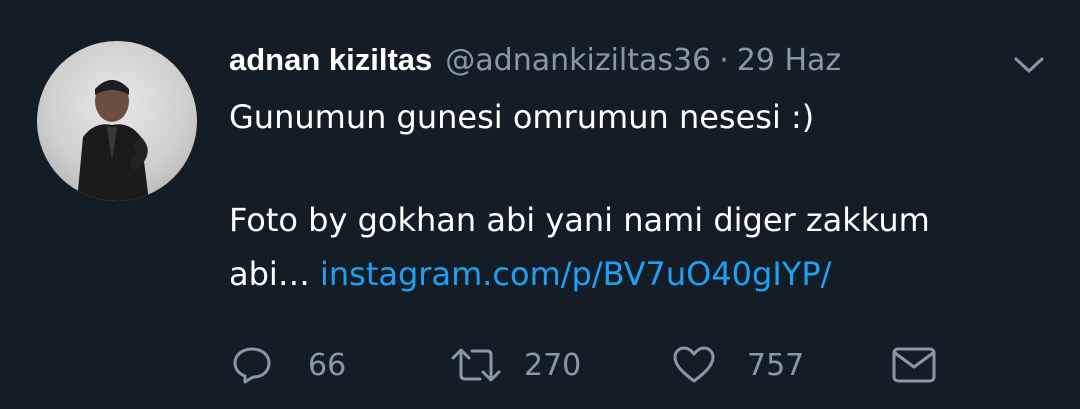 The height and width of the screenshot is (409, 1080). I want to click on like-icon, so click(694, 365).